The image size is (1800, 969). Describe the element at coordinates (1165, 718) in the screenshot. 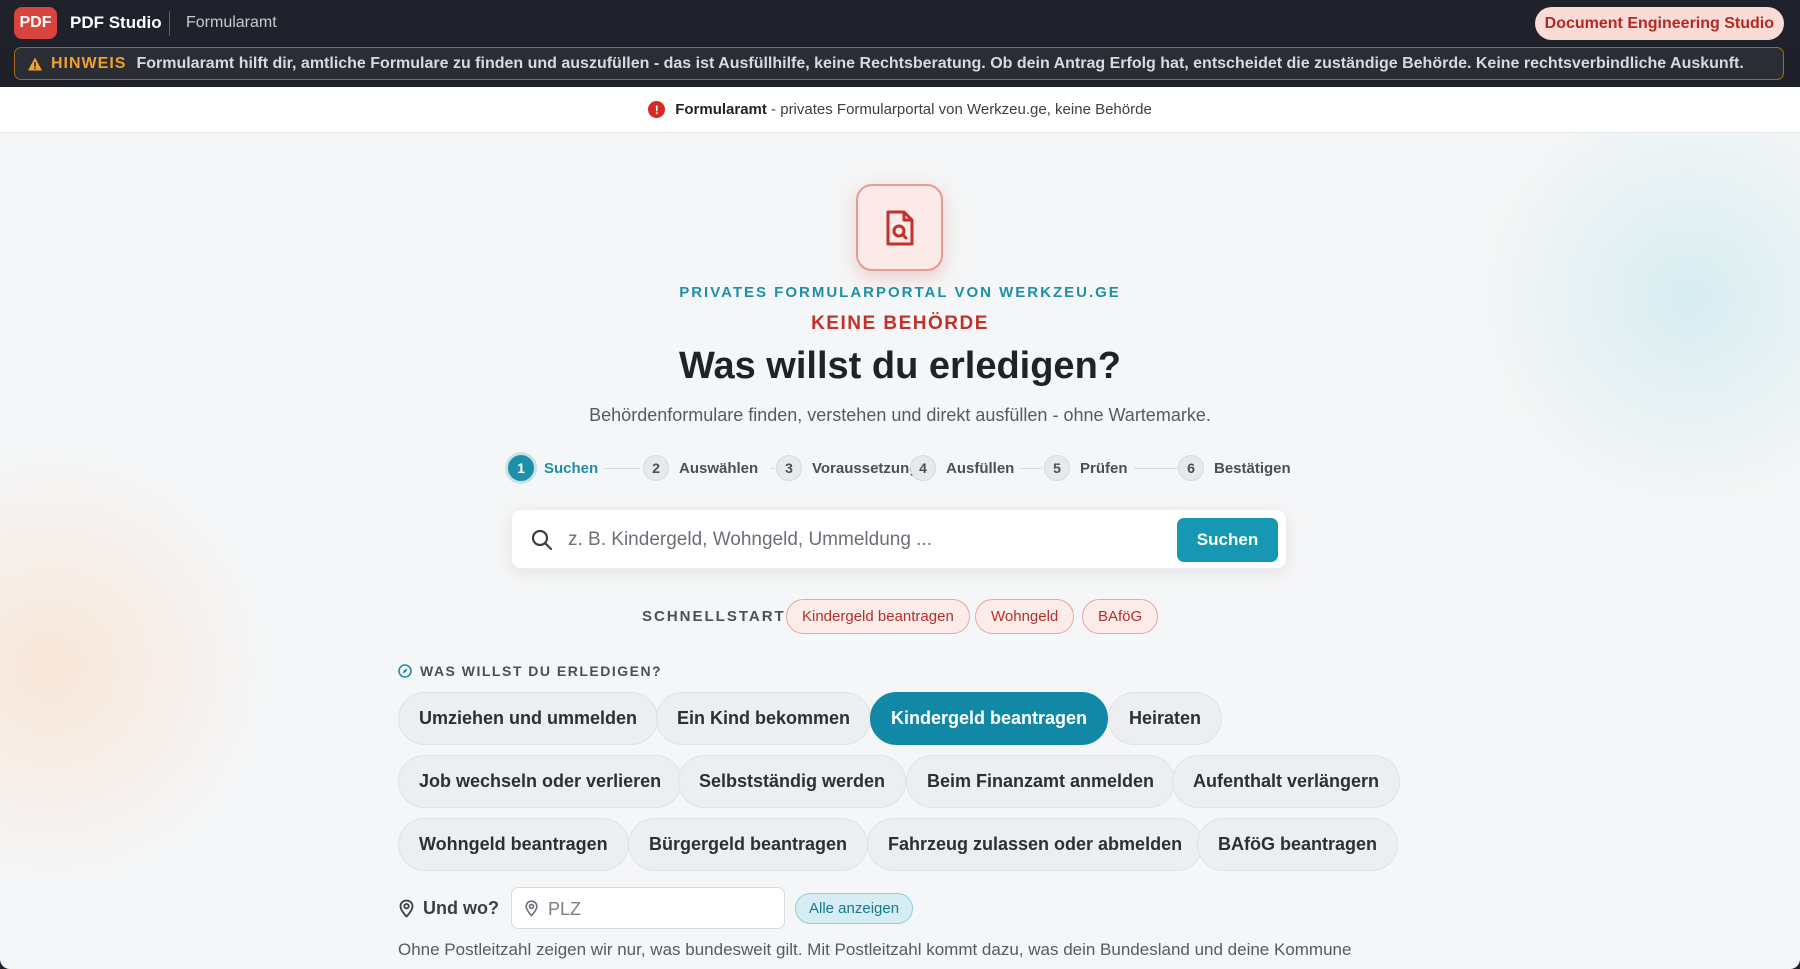

I see `task-heiraten: Heiraten` at that location.